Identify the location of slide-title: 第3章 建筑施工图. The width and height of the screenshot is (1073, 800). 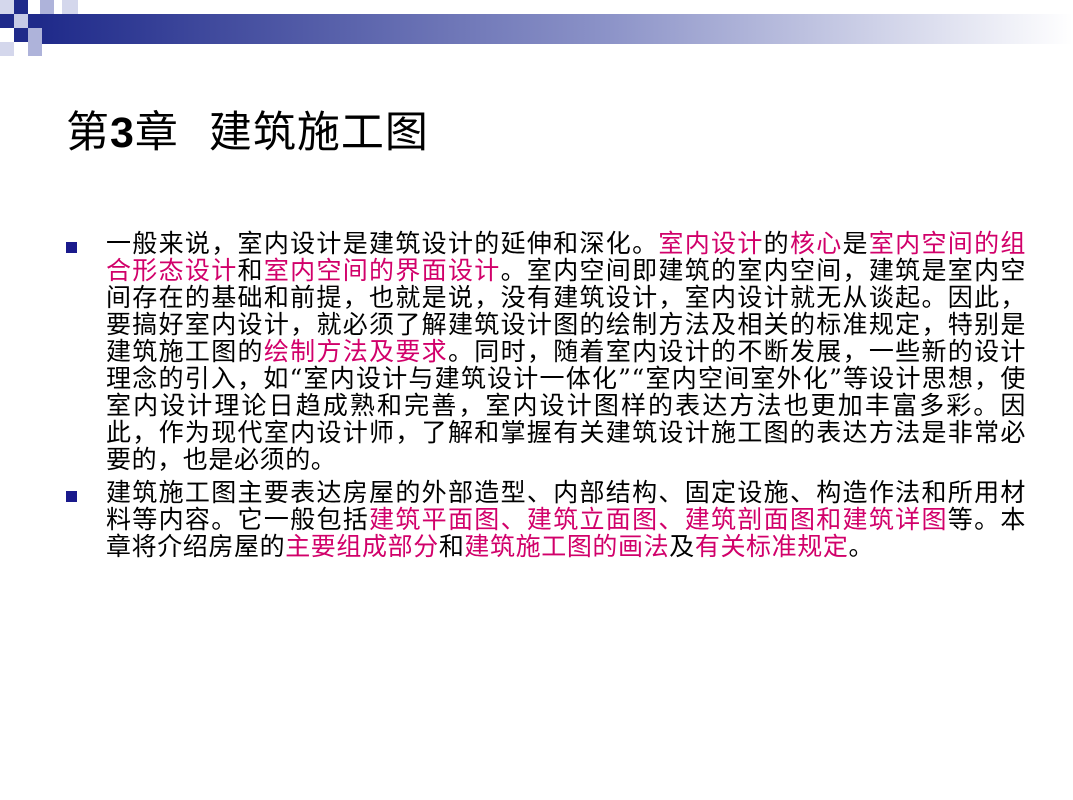
(247, 129).